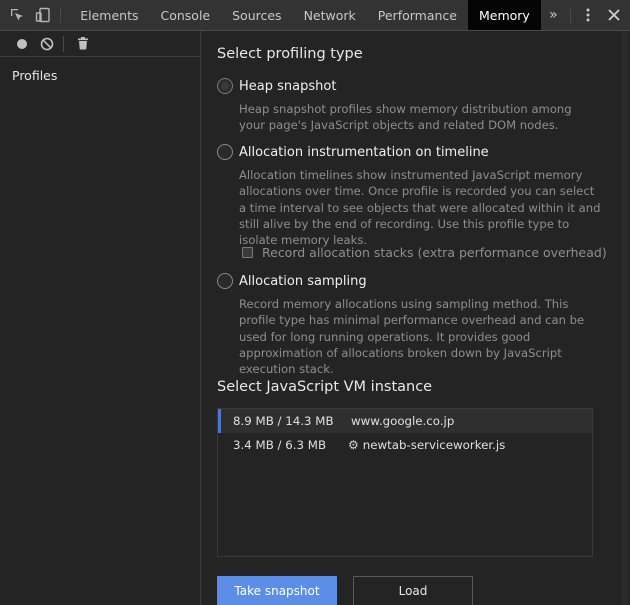 The width and height of the screenshot is (630, 605). What do you see at coordinates (625, 318) in the screenshot?
I see `panel-scrollbar` at bounding box center [625, 318].